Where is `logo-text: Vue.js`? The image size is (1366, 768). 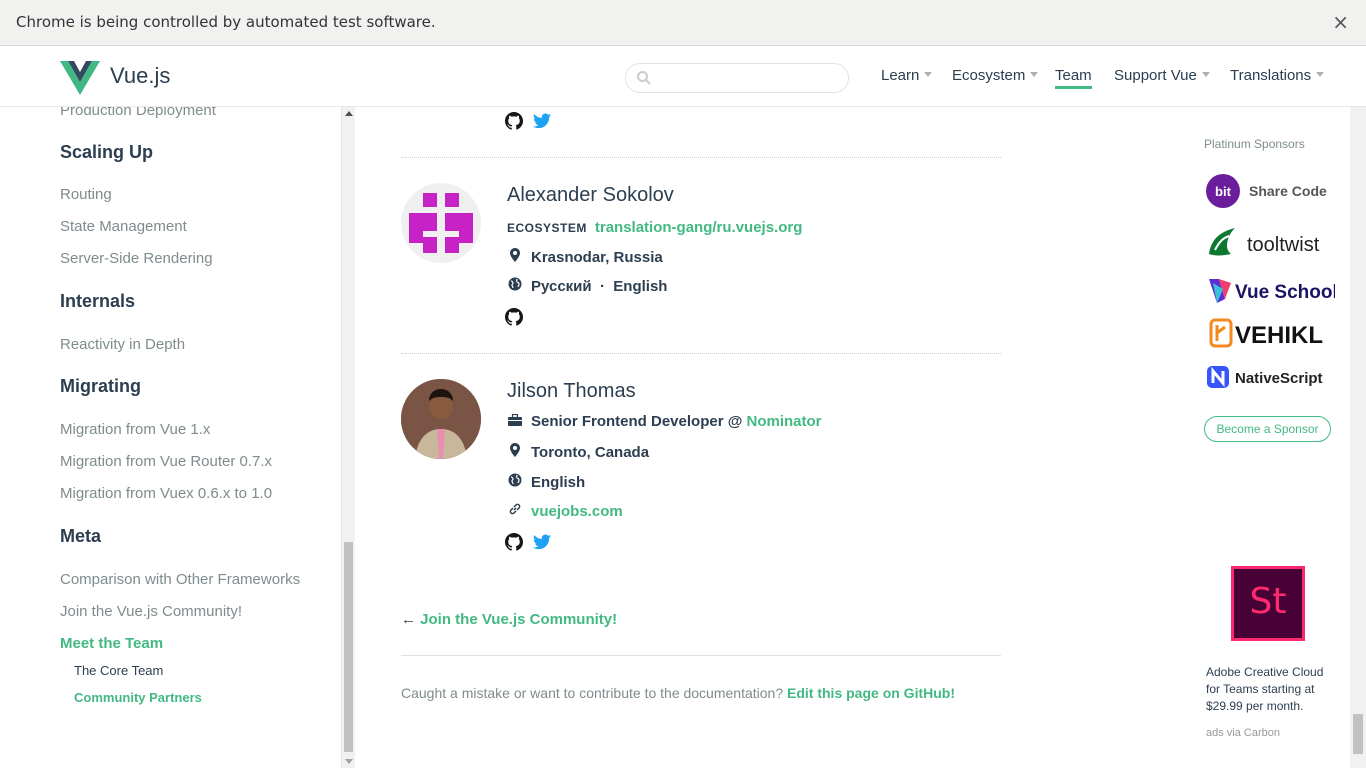
logo-text: Vue.js is located at coordinates (140, 76).